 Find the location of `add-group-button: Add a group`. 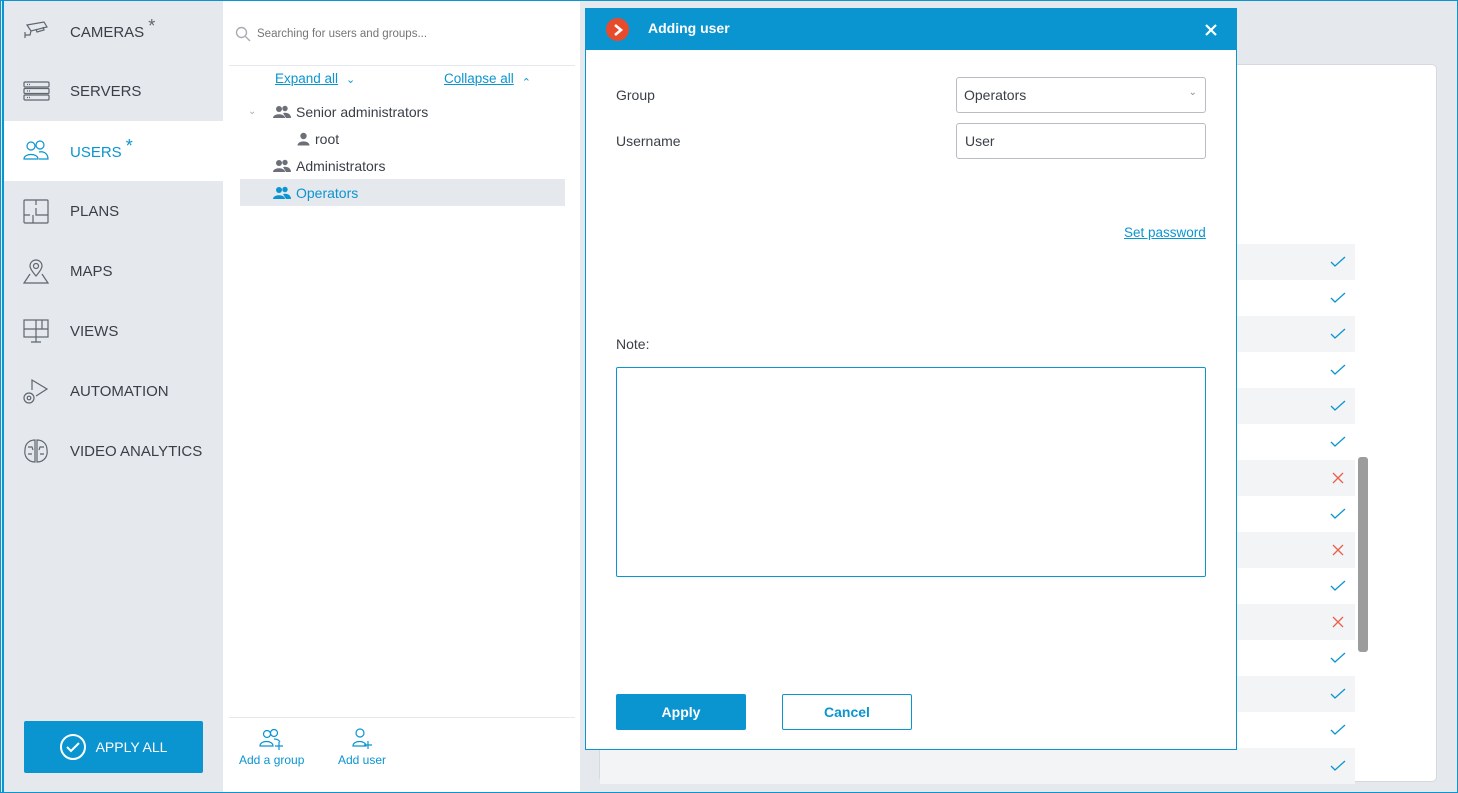

add-group-button: Add a group is located at coordinates (271, 747).